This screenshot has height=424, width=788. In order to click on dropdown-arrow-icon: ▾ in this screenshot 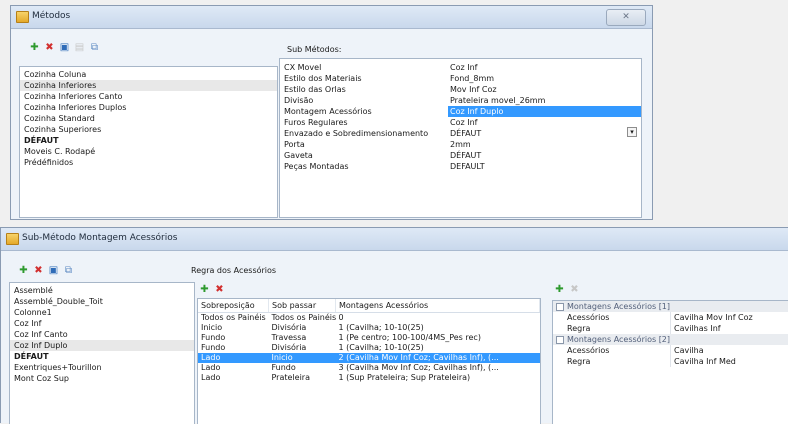, I will do `click(632, 132)`.